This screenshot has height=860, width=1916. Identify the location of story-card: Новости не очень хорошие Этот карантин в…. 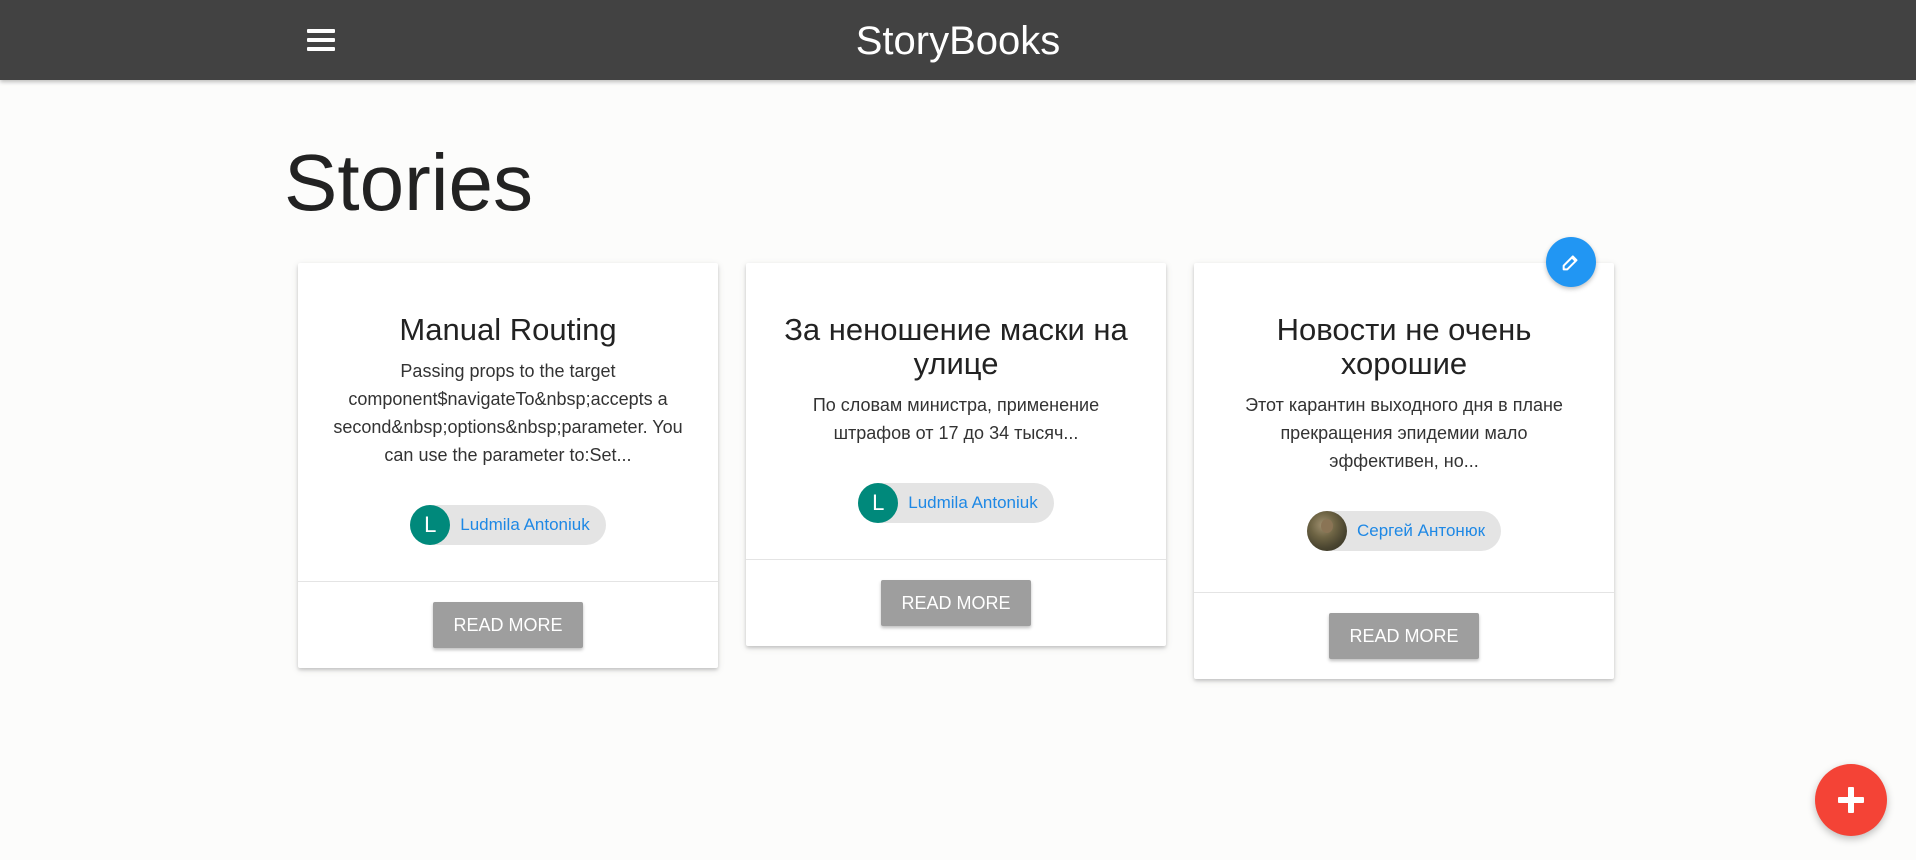
(1404, 458).